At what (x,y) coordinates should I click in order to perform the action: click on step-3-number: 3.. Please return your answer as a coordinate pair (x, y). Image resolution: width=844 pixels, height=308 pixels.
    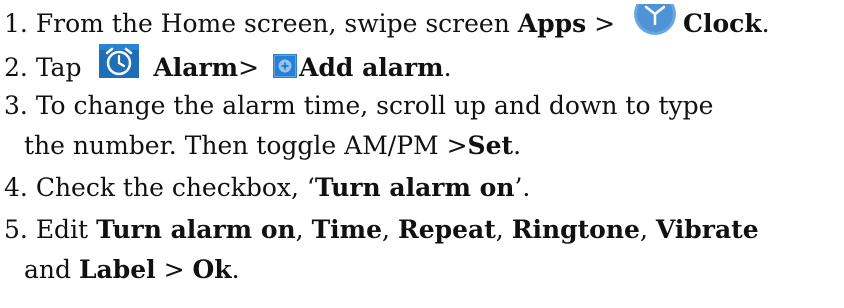
    Looking at the image, I should click on (16, 105).